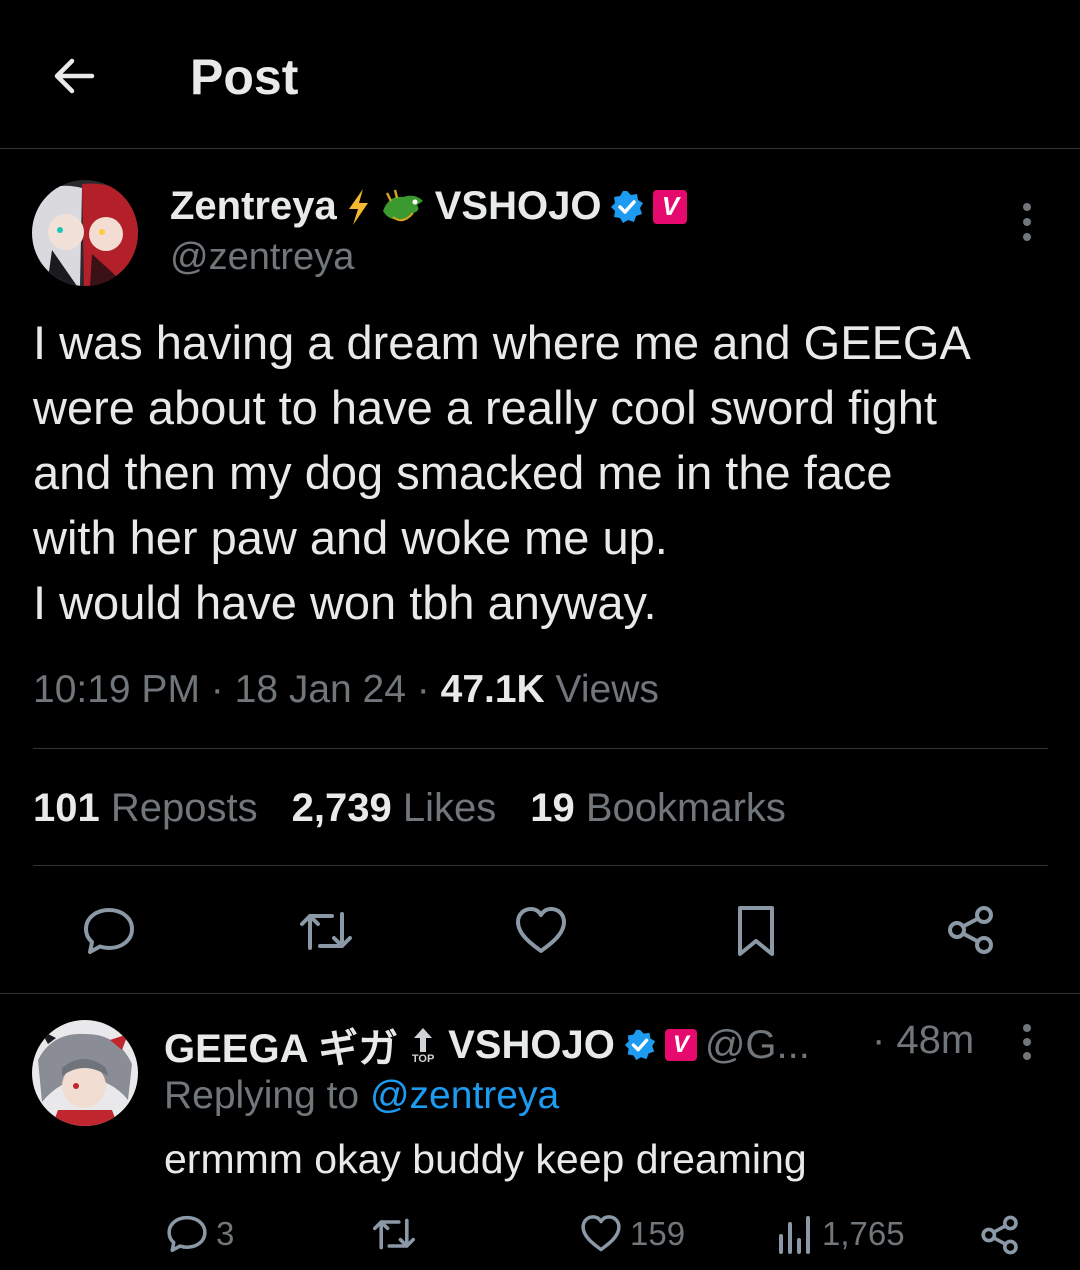 Image resolution: width=1080 pixels, height=1270 pixels. Describe the element at coordinates (116, 689) in the screenshot. I see `post-time: 10:19 PM` at that location.